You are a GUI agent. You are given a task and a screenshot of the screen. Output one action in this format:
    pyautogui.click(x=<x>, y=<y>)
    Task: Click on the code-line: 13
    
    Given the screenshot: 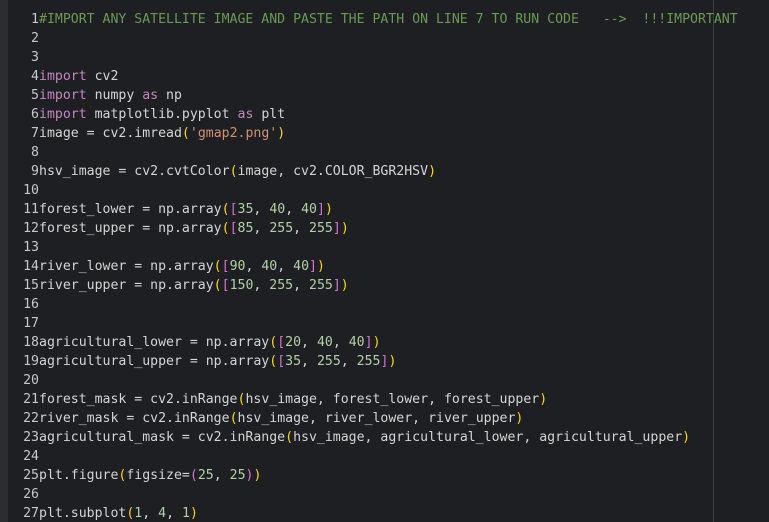 What is the action you would take?
    pyautogui.click(x=374, y=247)
    